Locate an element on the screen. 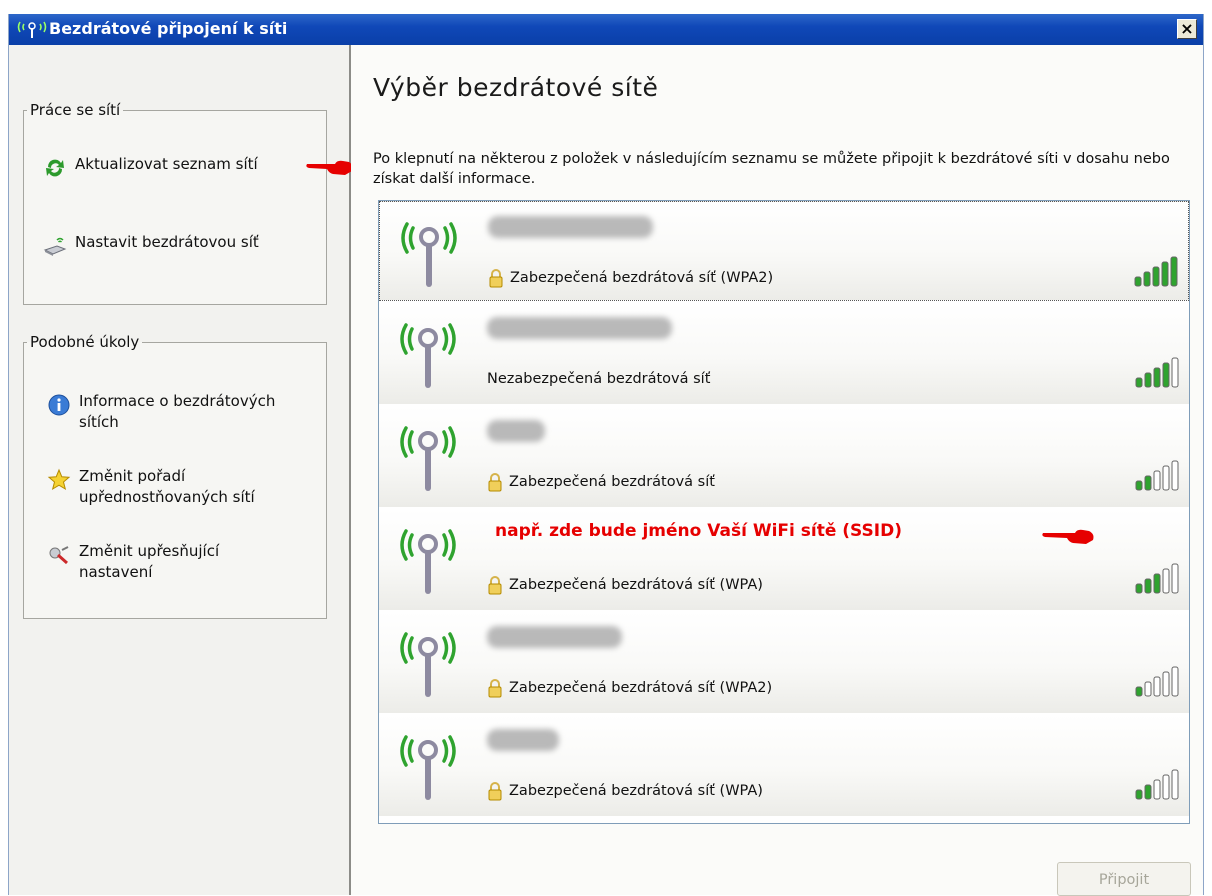 This screenshot has height=896, width=1212. setup-wireless-icon is located at coordinates (55, 246).